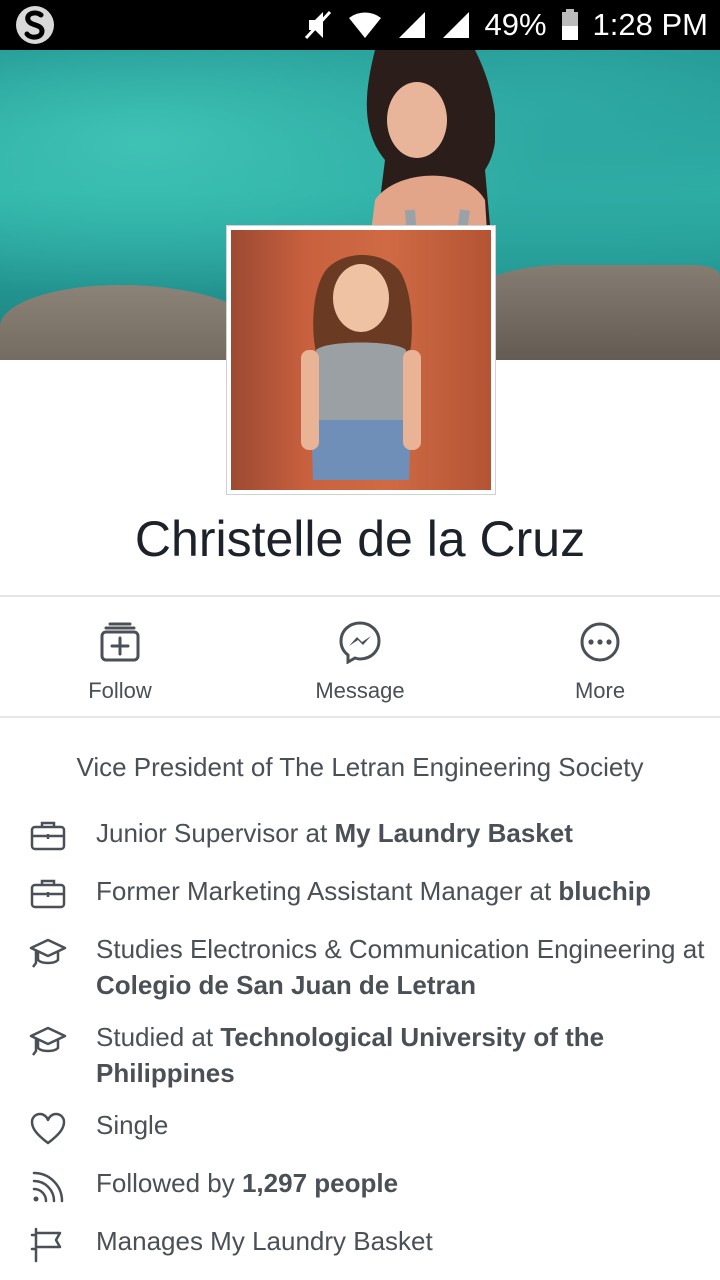 Image resolution: width=720 pixels, height=1280 pixels. Describe the element at coordinates (364, 25) in the screenshot. I see `wifi-icon` at that location.